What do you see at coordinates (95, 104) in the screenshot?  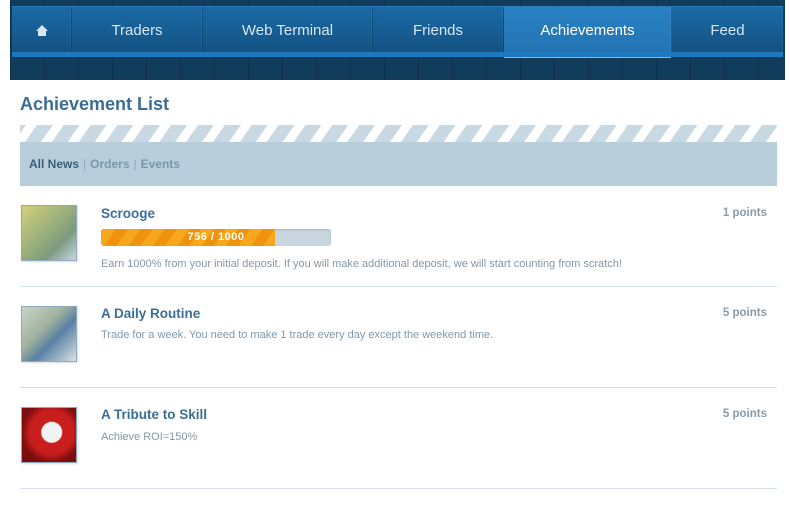 I see `page-title: Achievement List` at bounding box center [95, 104].